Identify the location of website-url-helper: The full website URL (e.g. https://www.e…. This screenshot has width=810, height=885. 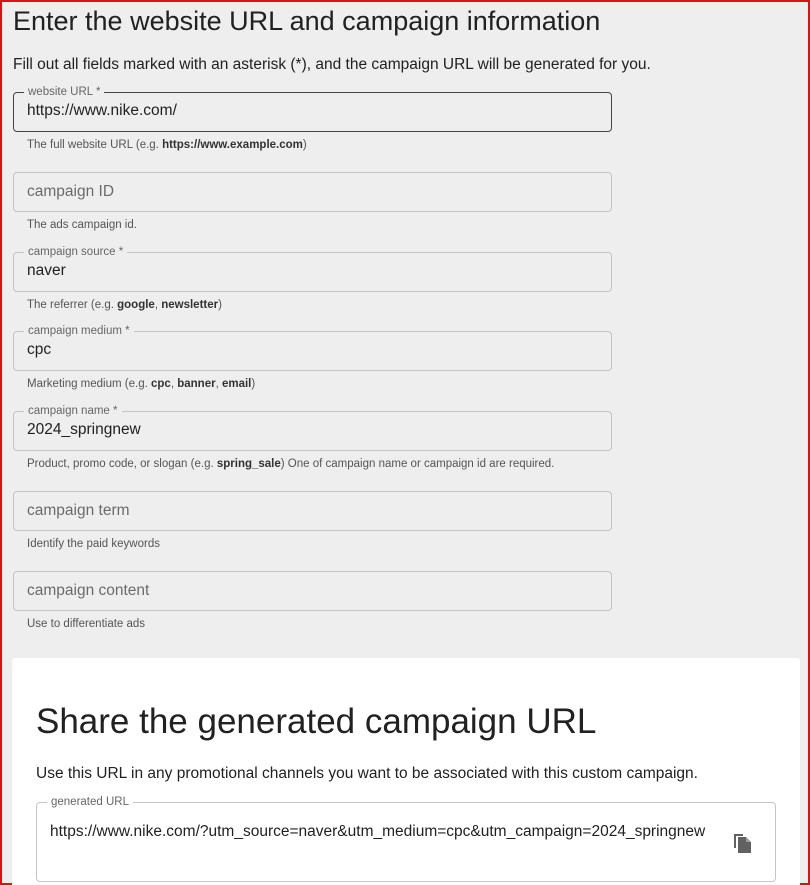
(167, 145).